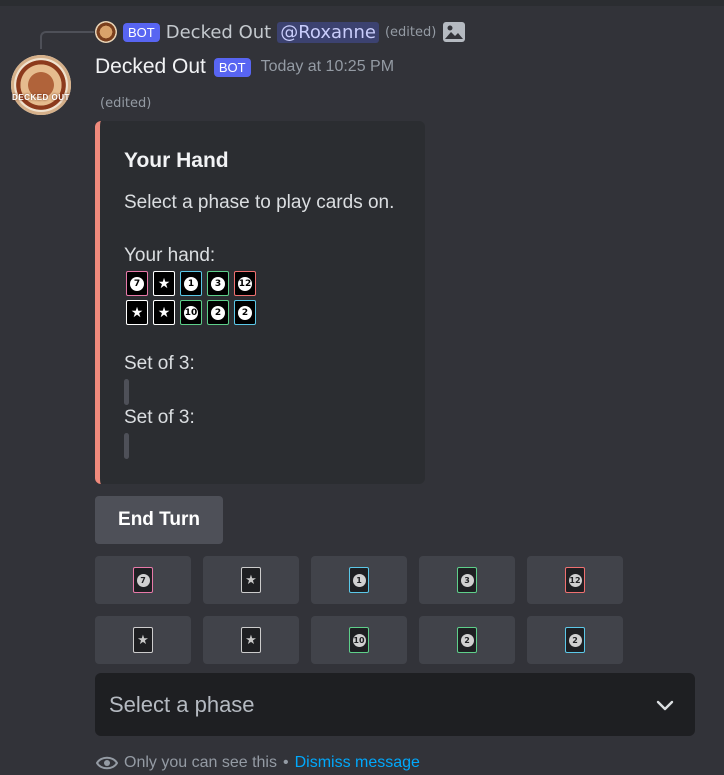 The image size is (724, 775). What do you see at coordinates (150, 67) in the screenshot?
I see `author-name: Decked Out` at bounding box center [150, 67].